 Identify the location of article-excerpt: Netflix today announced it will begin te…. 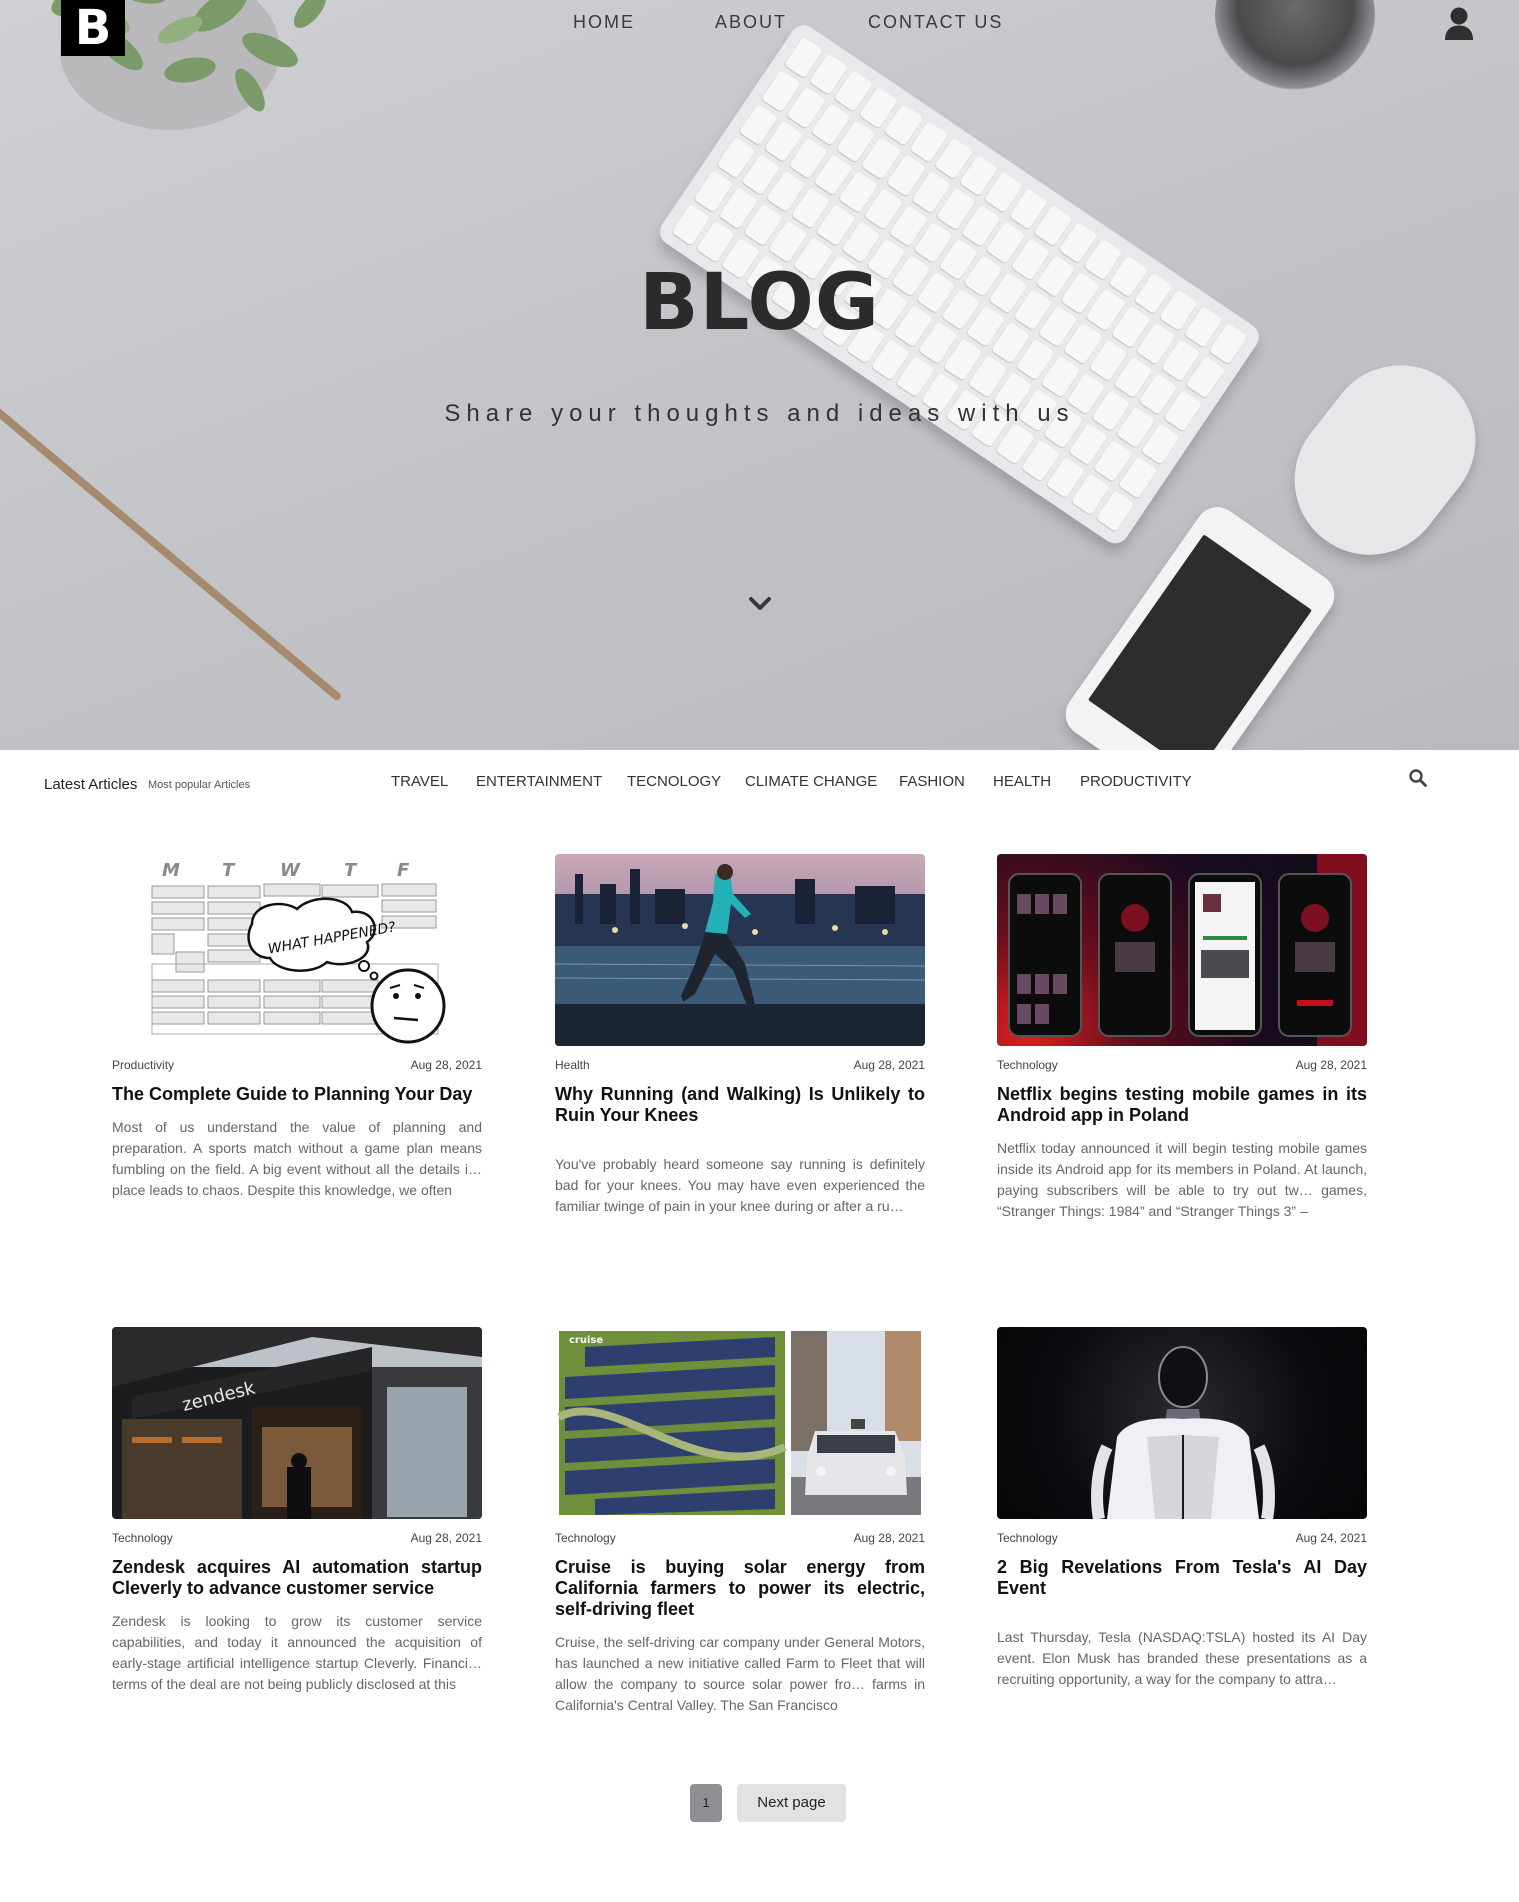
(1182, 1179).